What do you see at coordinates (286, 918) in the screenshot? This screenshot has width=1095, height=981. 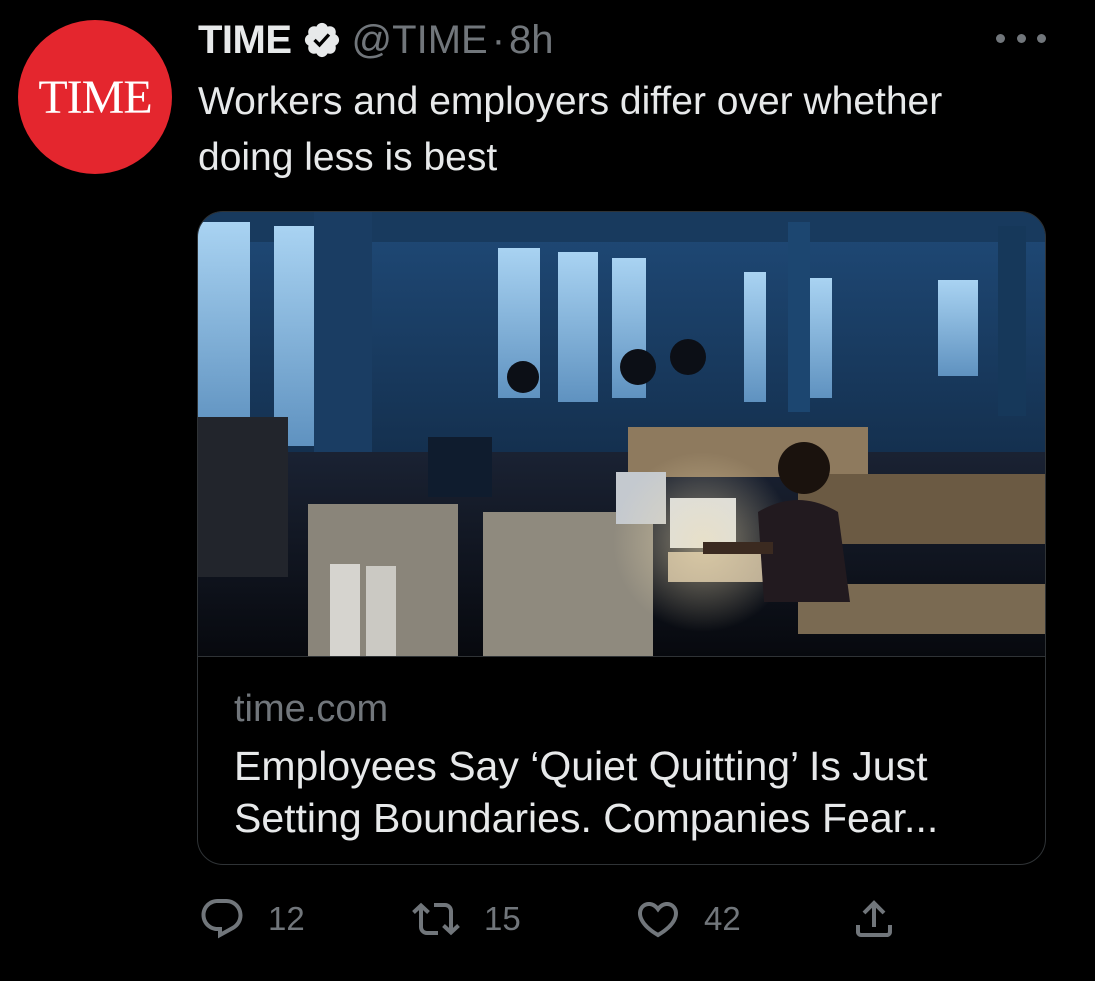 I see `reply-count: 12` at bounding box center [286, 918].